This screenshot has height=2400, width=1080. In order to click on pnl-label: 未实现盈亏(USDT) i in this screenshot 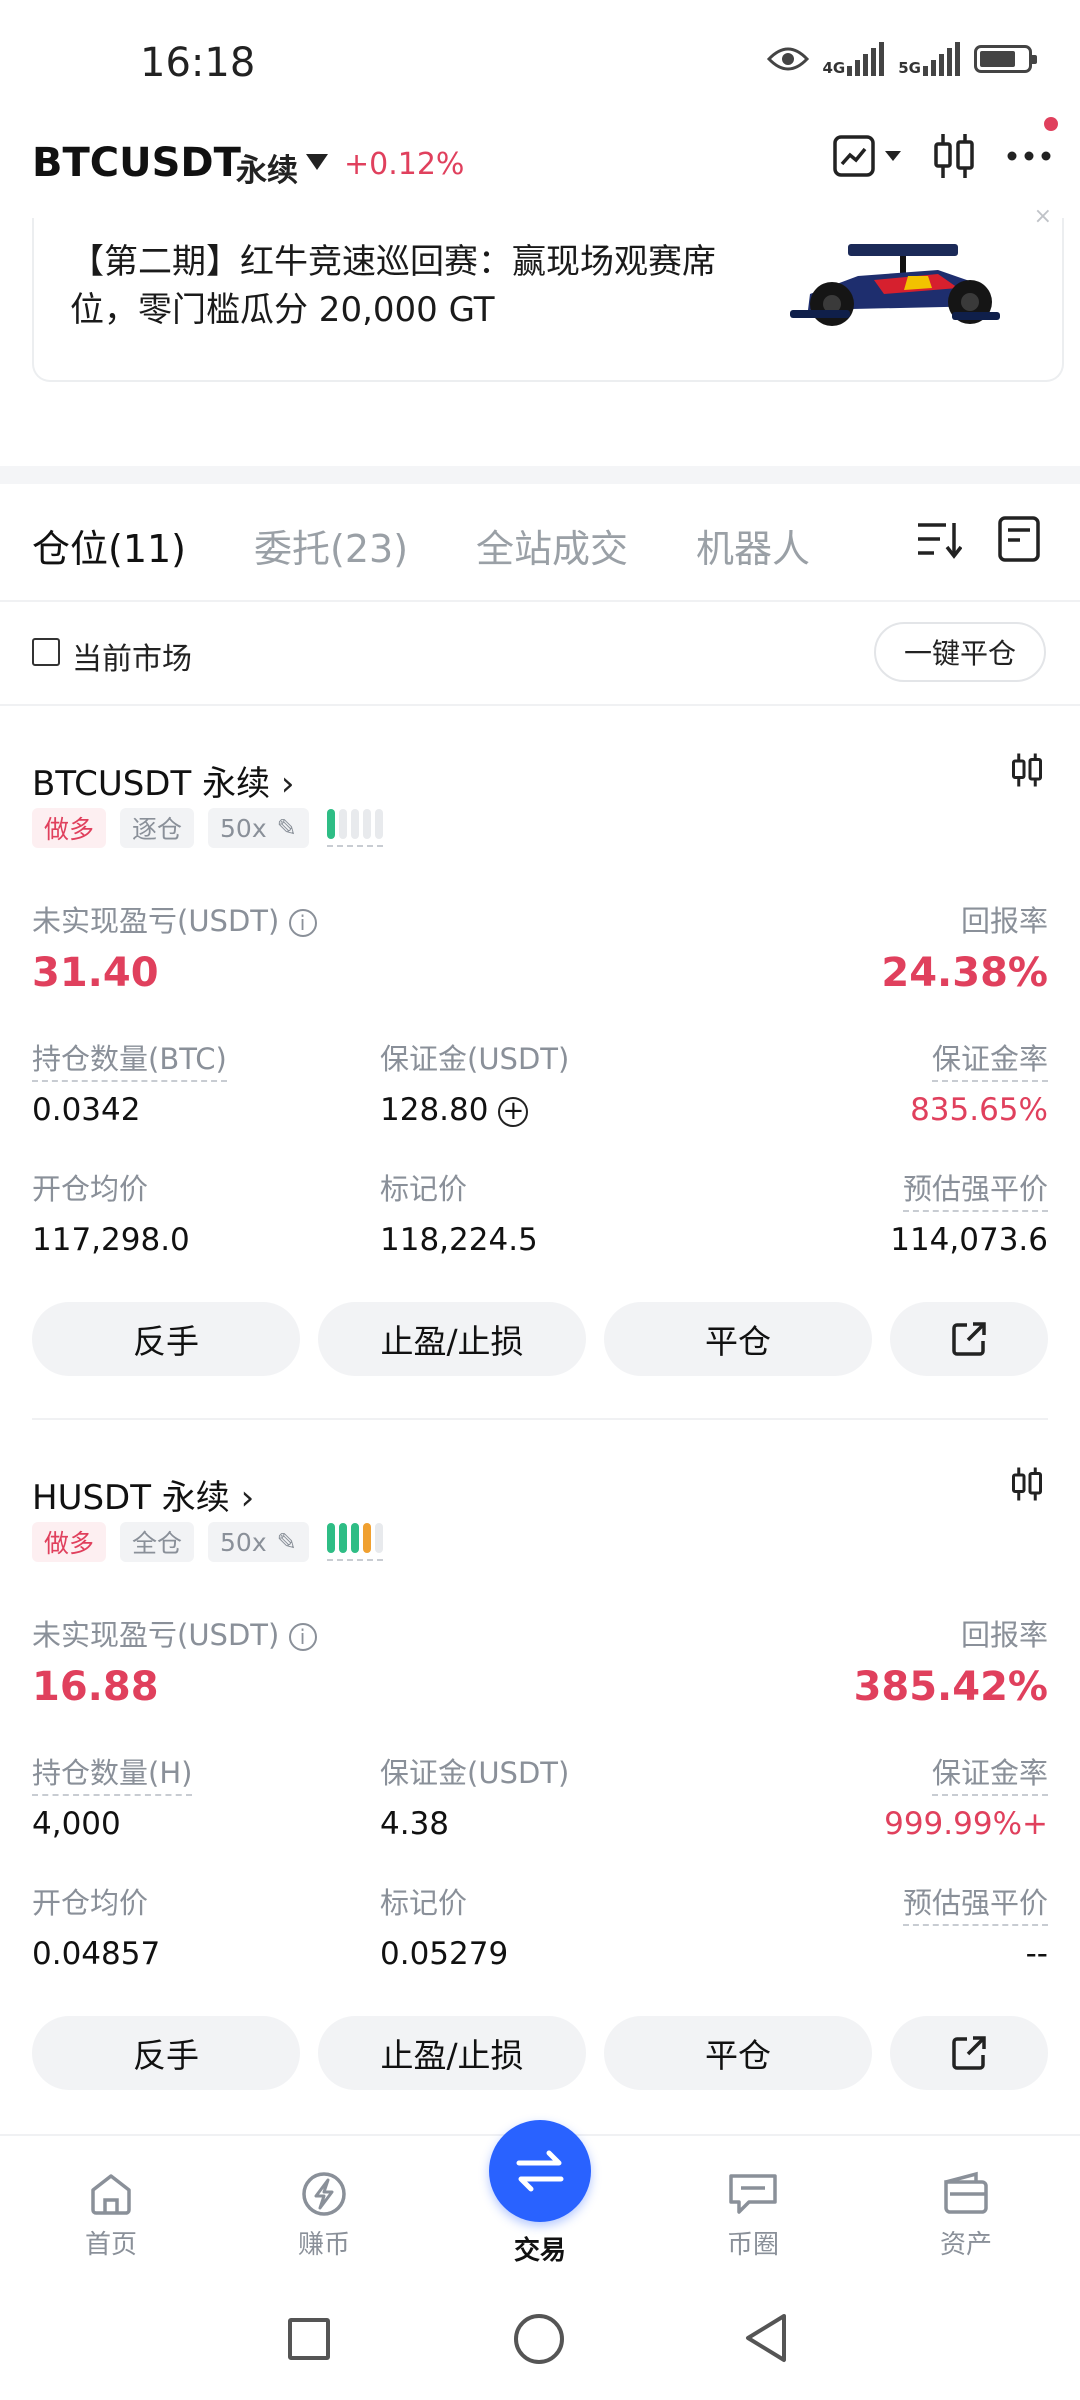, I will do `click(174, 919)`.